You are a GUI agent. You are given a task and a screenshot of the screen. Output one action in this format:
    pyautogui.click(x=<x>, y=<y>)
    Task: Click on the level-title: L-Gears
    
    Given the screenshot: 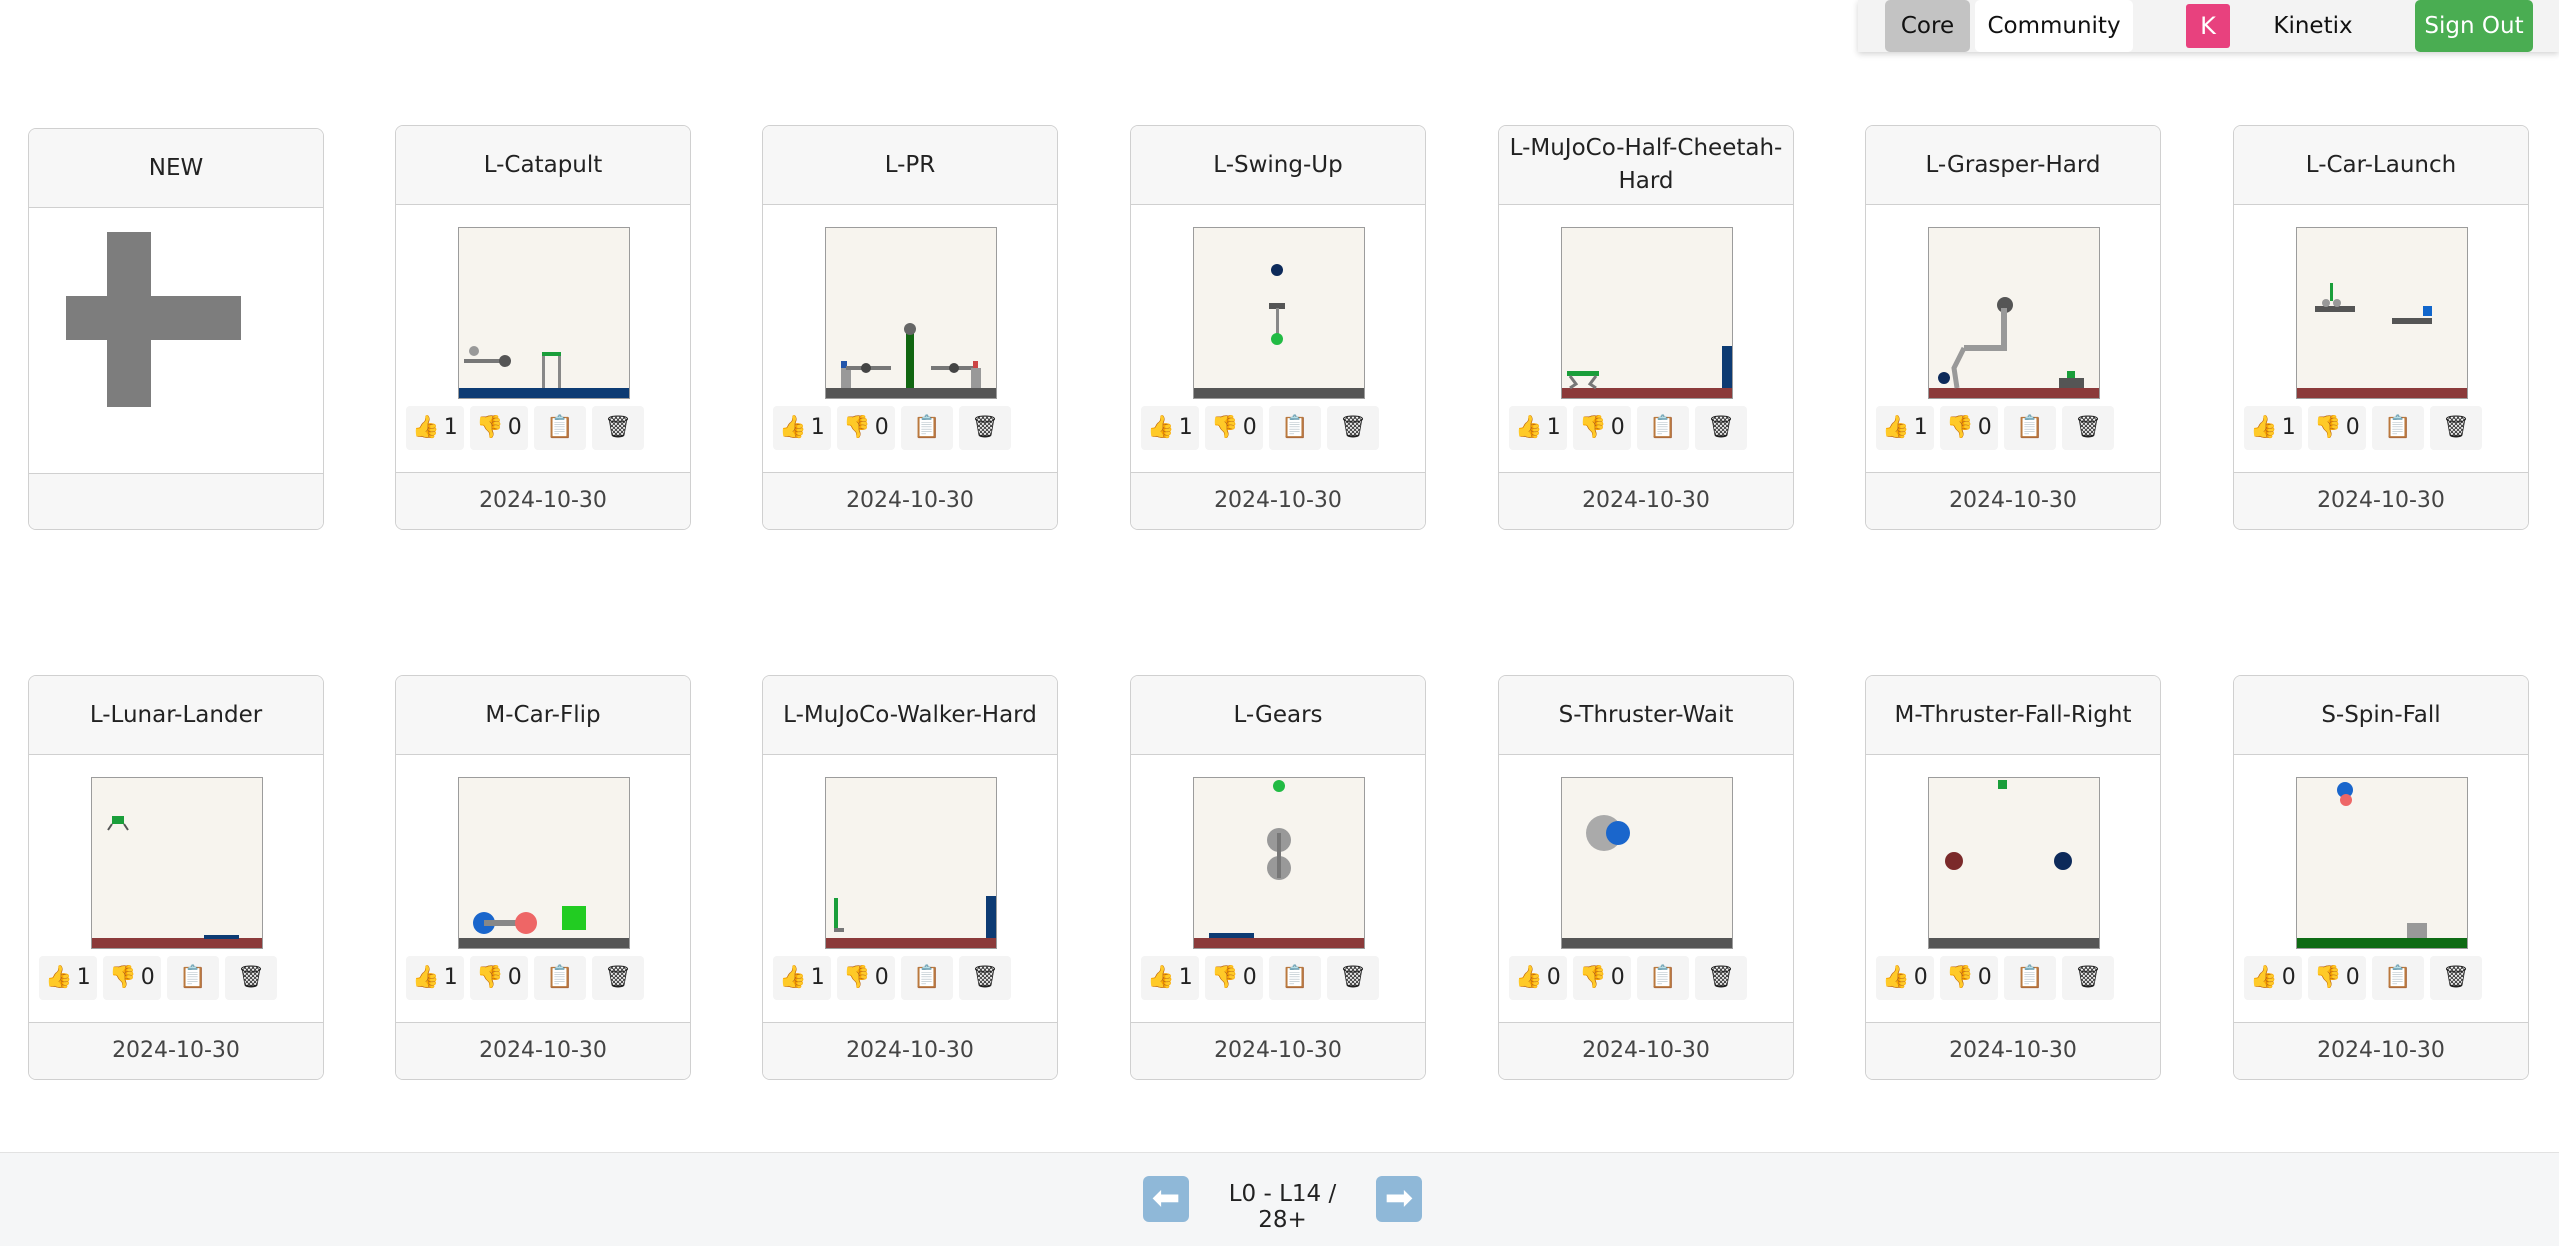 What is the action you would take?
    pyautogui.click(x=1278, y=715)
    